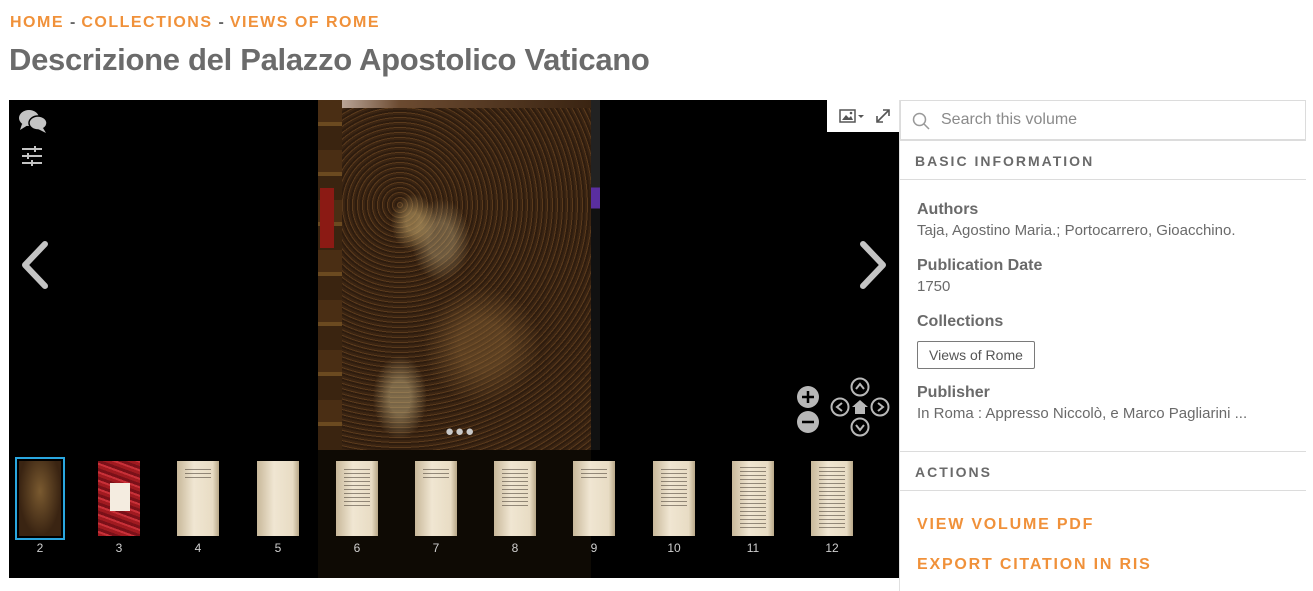 This screenshot has width=1313, height=591. Describe the element at coordinates (33, 121) in the screenshot. I see `comments-icon` at that location.